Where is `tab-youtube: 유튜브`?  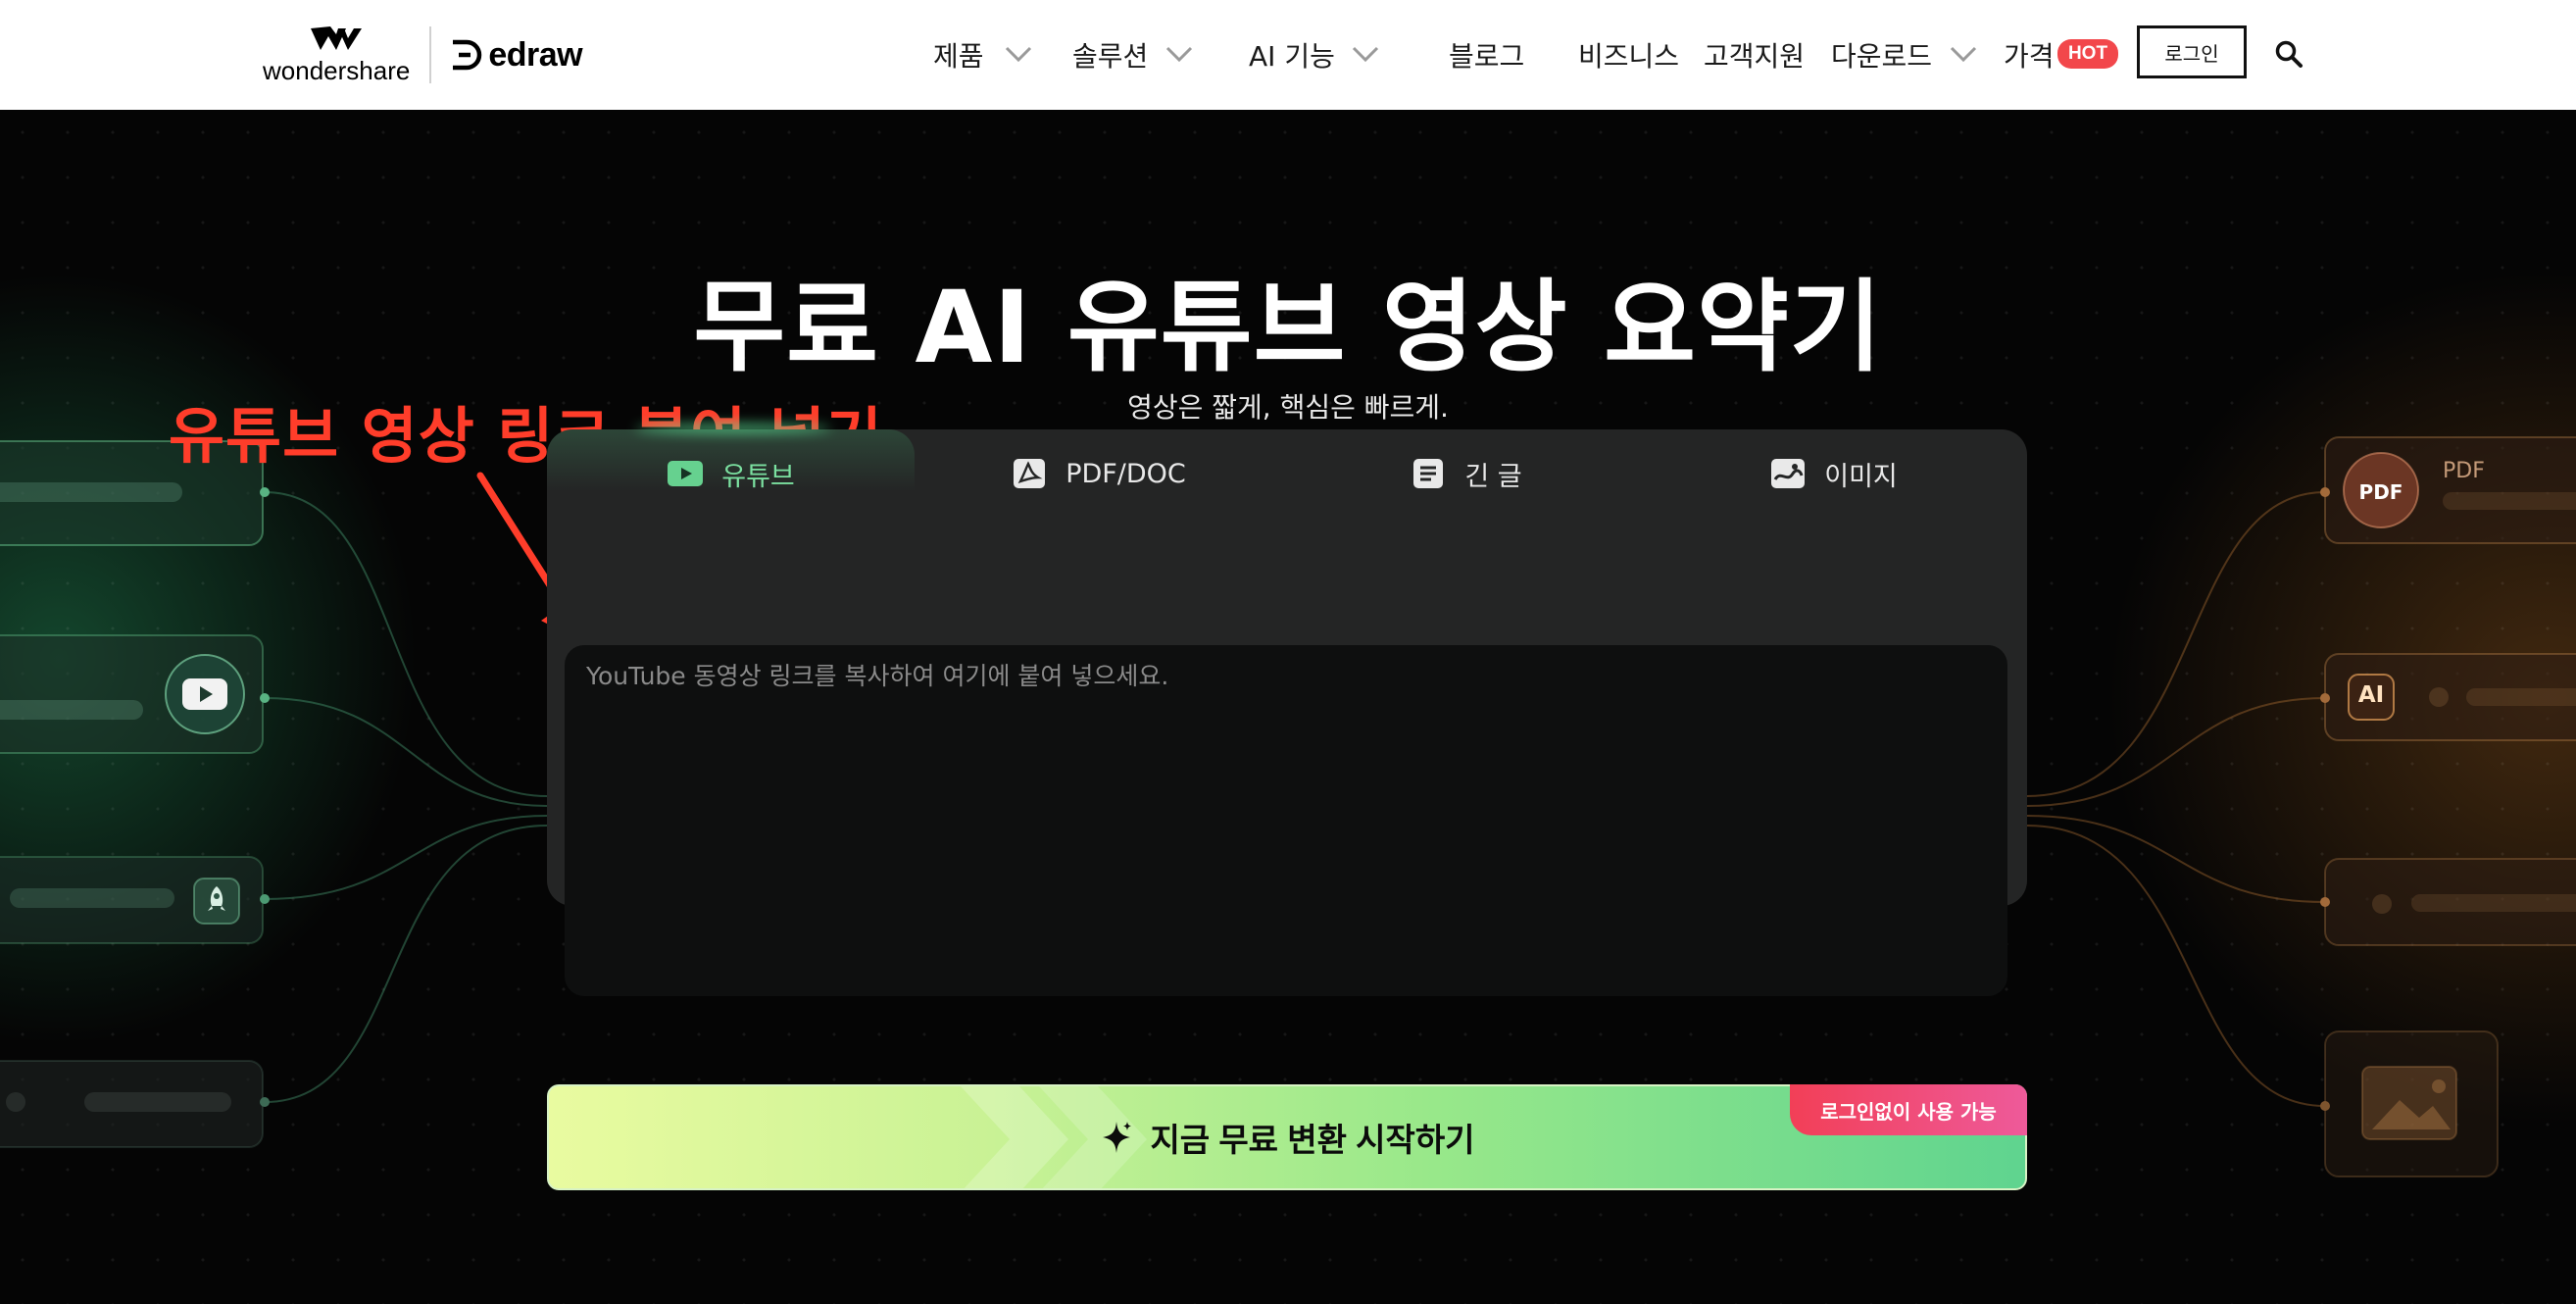
tab-youtube: 유튜브 is located at coordinates (731, 473).